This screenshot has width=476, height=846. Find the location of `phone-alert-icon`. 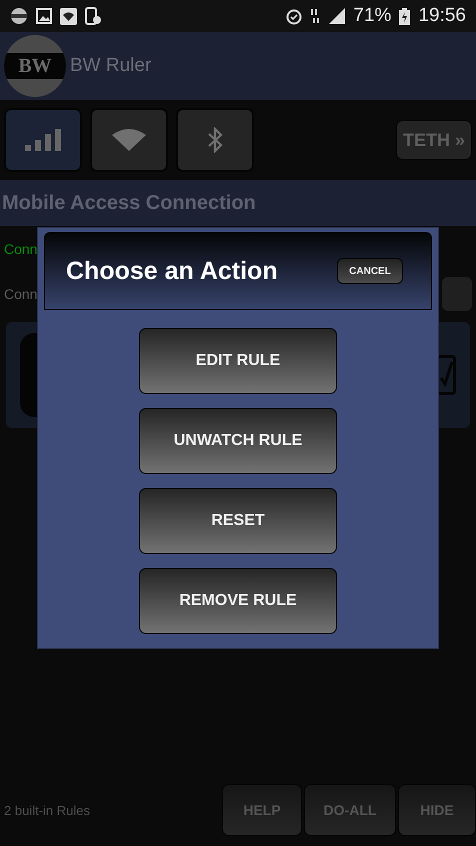

phone-alert-icon is located at coordinates (93, 16).